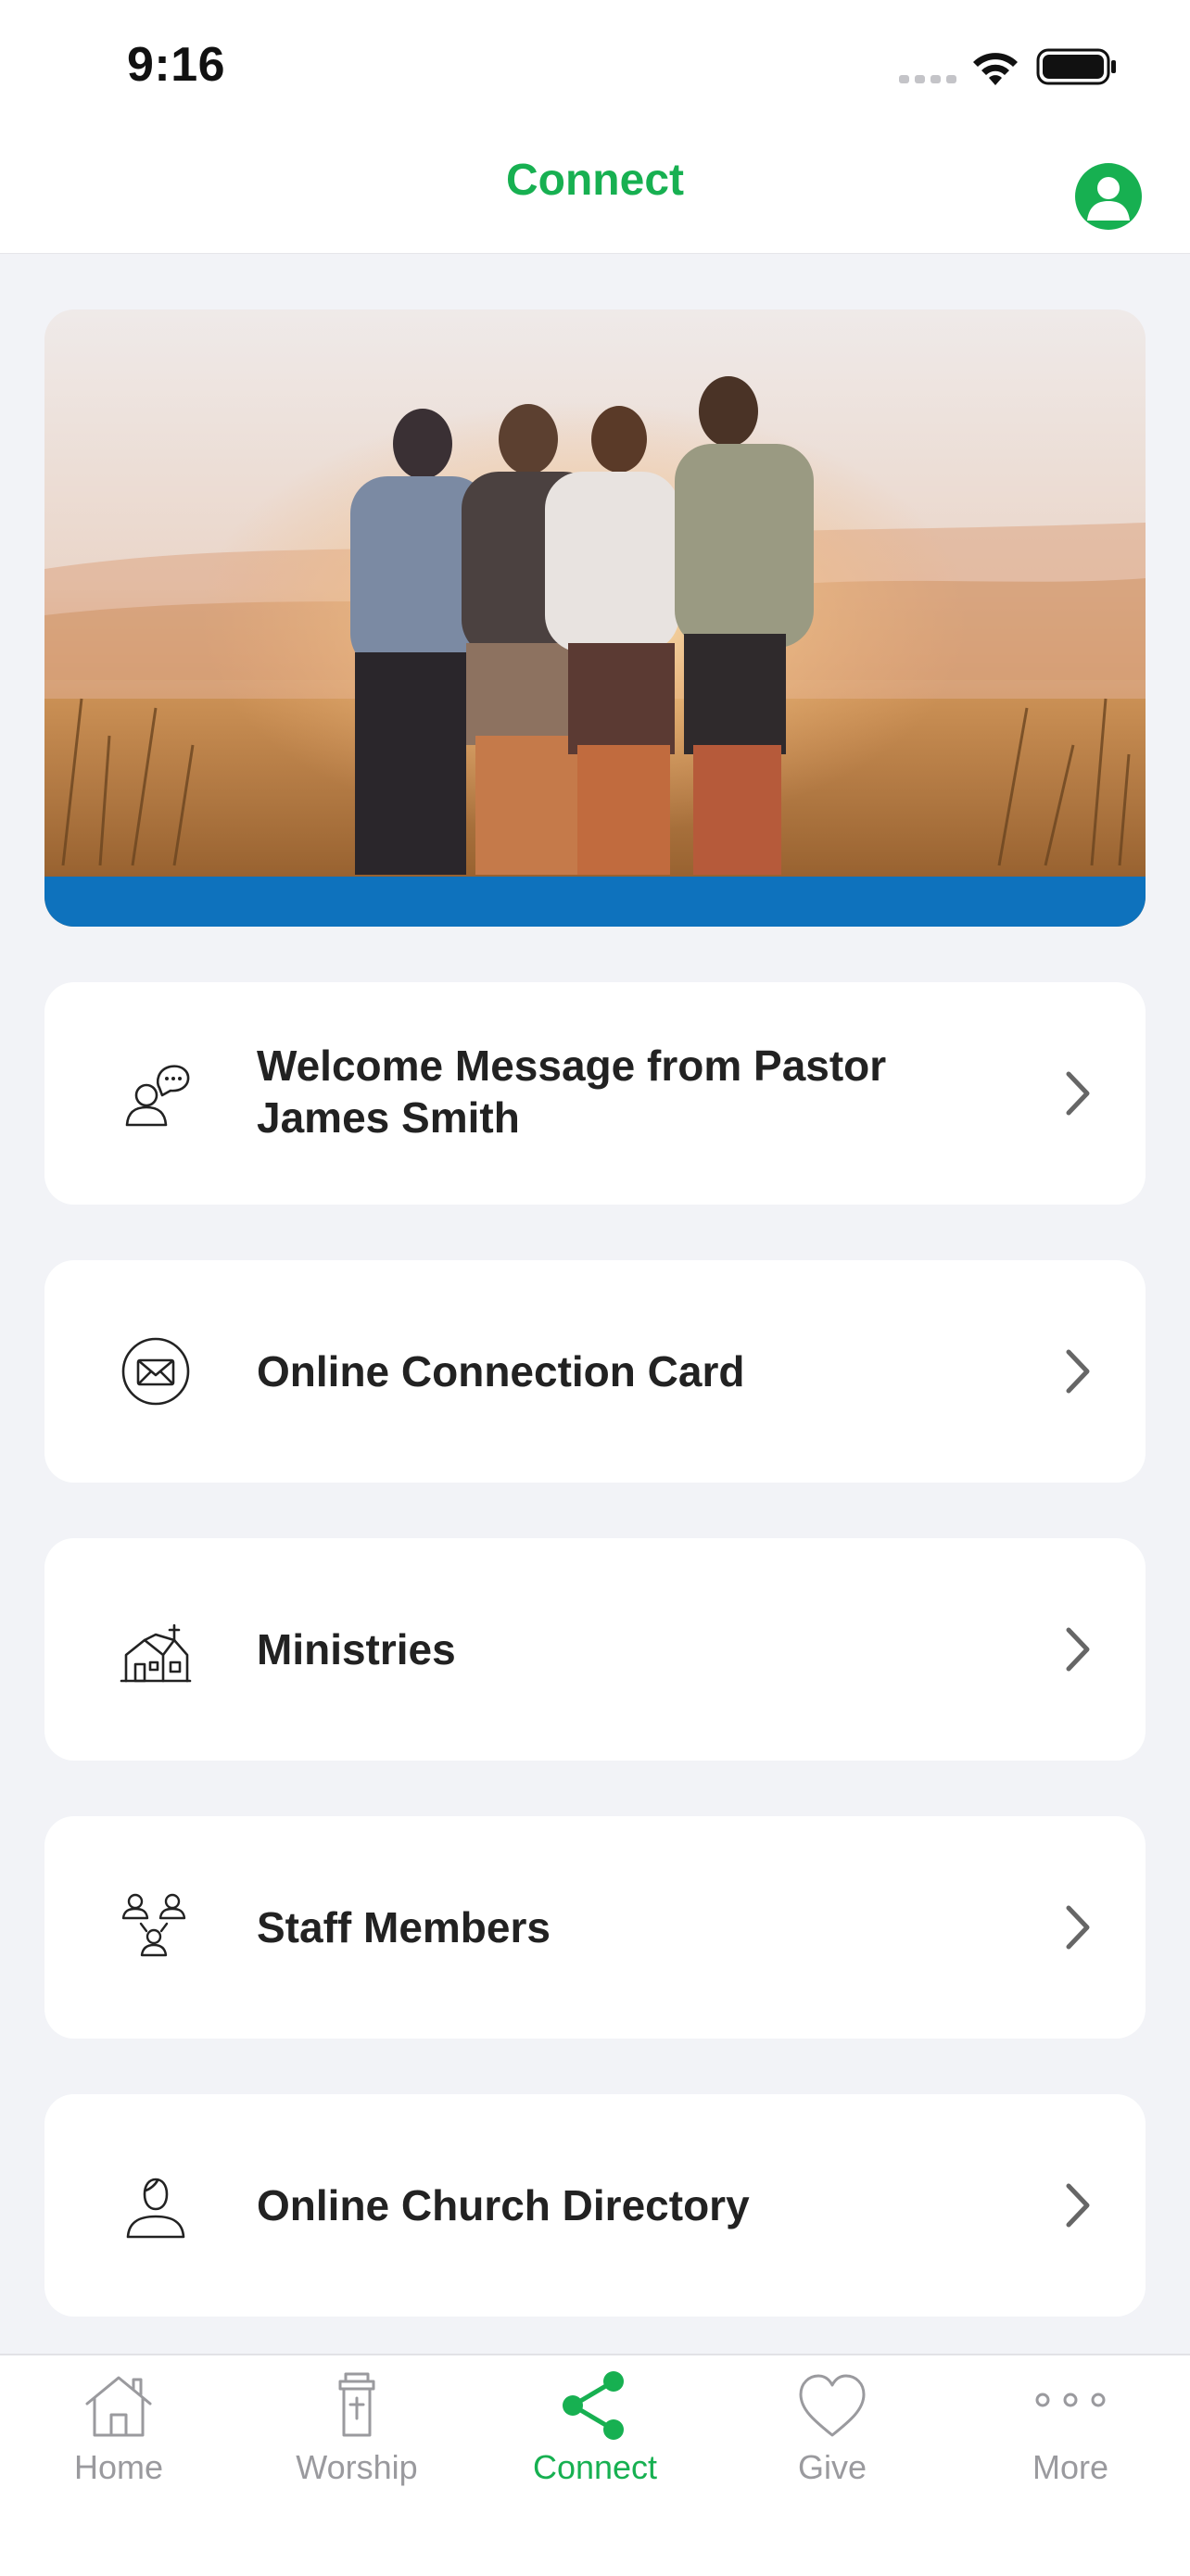 The height and width of the screenshot is (2576, 1190). Describe the element at coordinates (595, 181) in the screenshot. I see `page-title: Connect` at that location.